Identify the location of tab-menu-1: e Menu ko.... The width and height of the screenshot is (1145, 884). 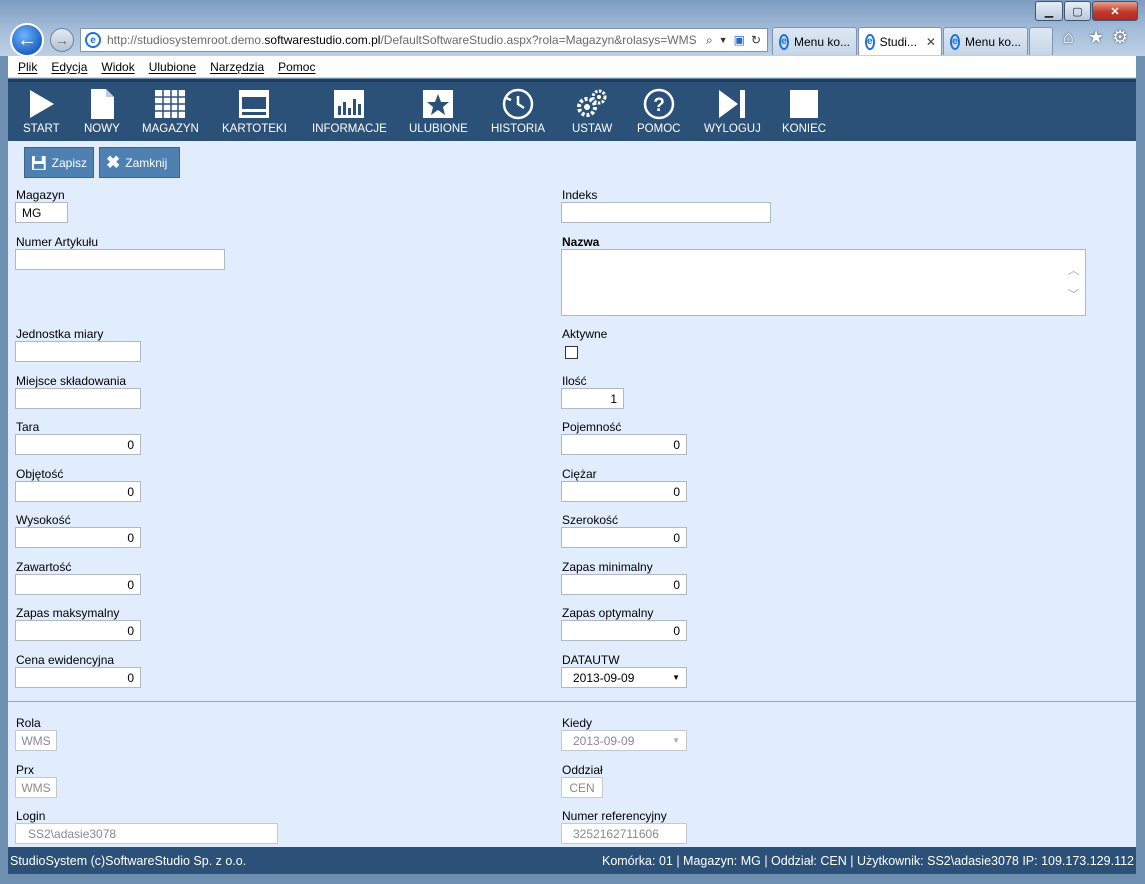
(814, 41).